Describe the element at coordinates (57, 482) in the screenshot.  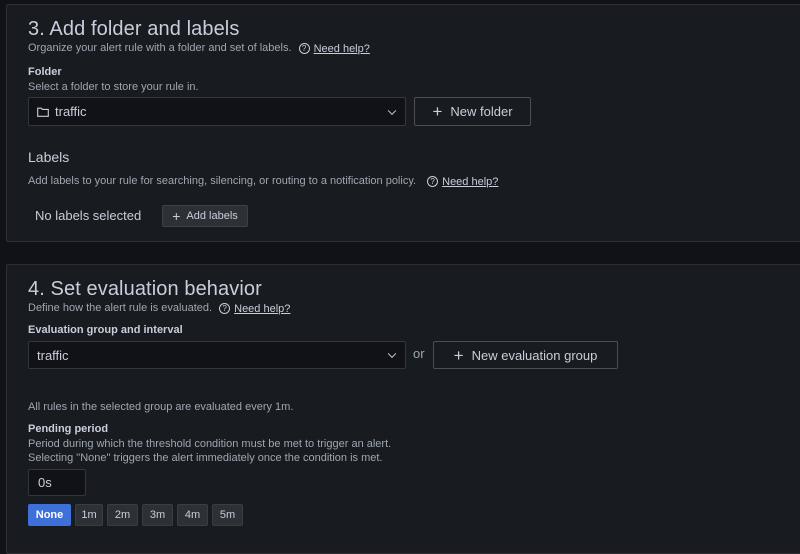
I see `pending-period-input: 0s` at that location.